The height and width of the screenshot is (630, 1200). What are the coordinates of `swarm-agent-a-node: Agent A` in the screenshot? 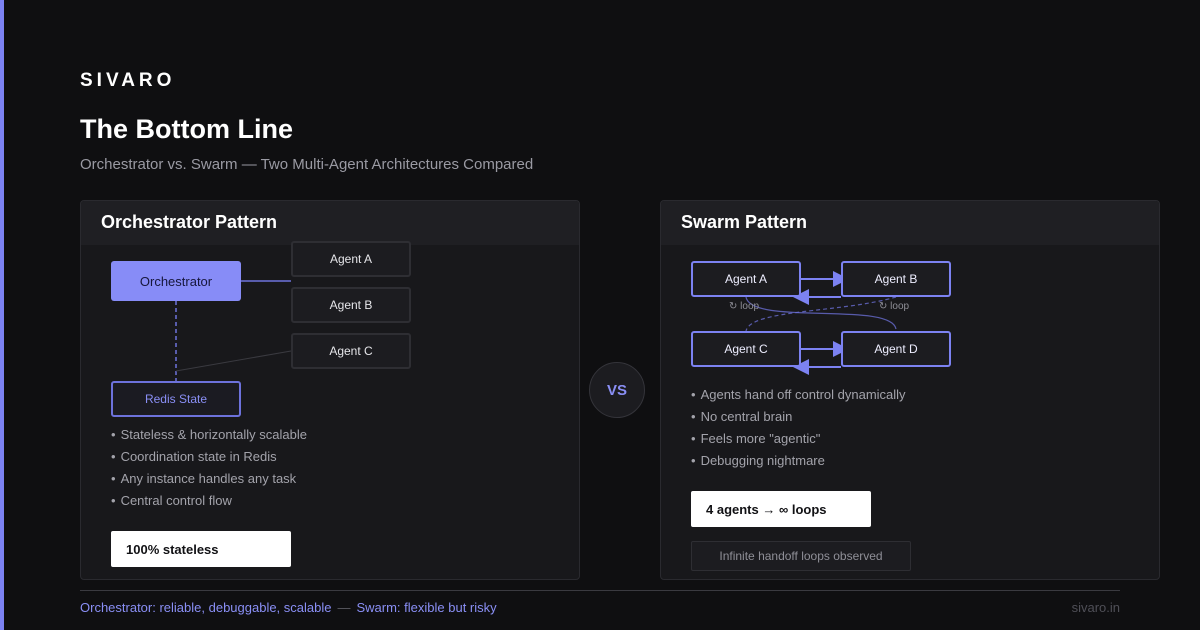 It's located at (746, 279).